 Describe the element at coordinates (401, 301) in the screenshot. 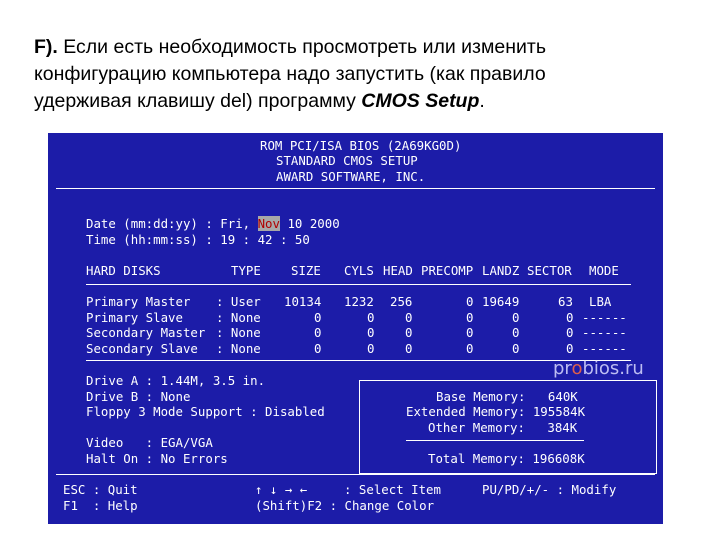

I see `disk-head: 256` at that location.